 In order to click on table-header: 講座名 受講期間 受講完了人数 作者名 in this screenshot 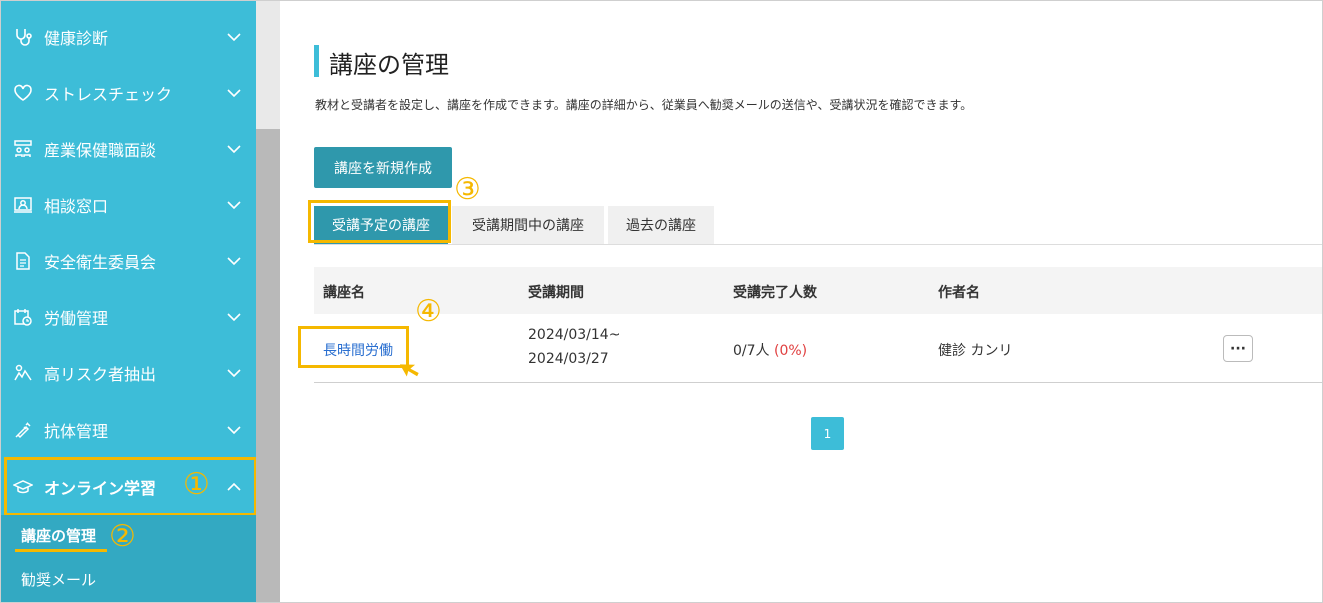, I will do `click(818, 290)`.